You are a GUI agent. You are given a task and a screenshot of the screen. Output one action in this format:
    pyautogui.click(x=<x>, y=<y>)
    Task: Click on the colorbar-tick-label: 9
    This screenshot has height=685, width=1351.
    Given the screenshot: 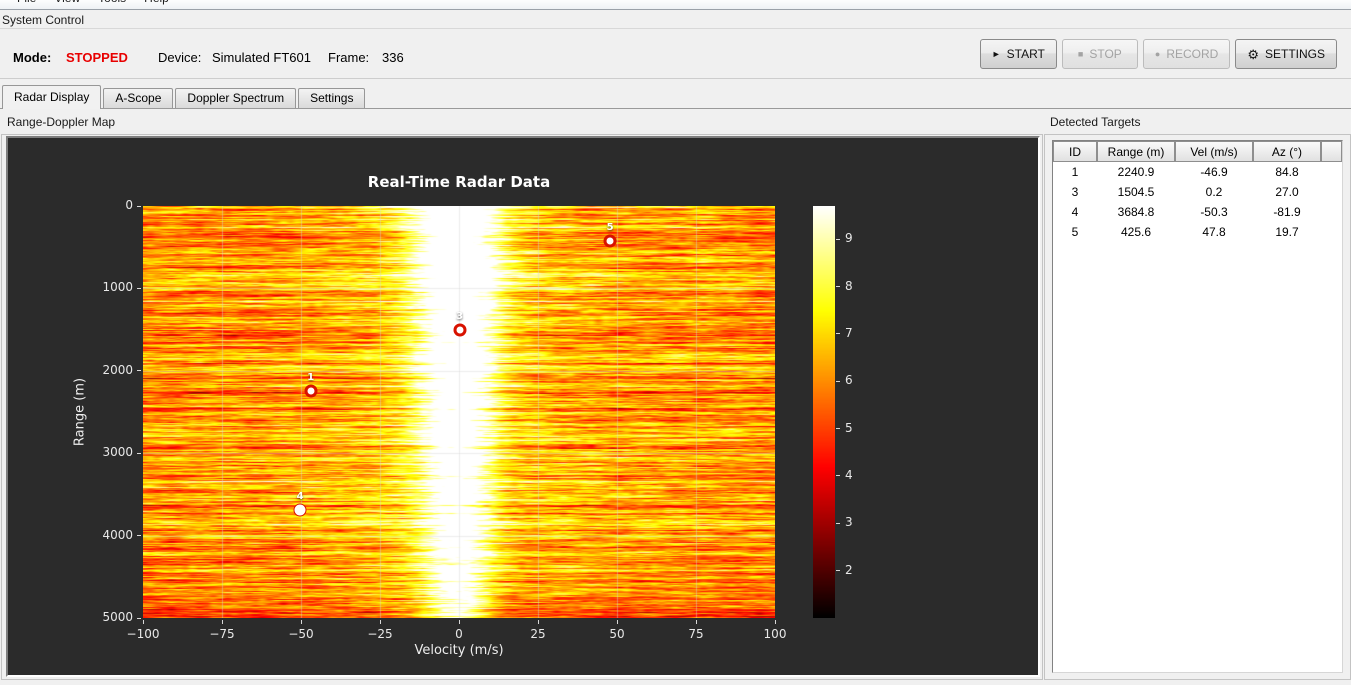 What is the action you would take?
    pyautogui.click(x=849, y=238)
    